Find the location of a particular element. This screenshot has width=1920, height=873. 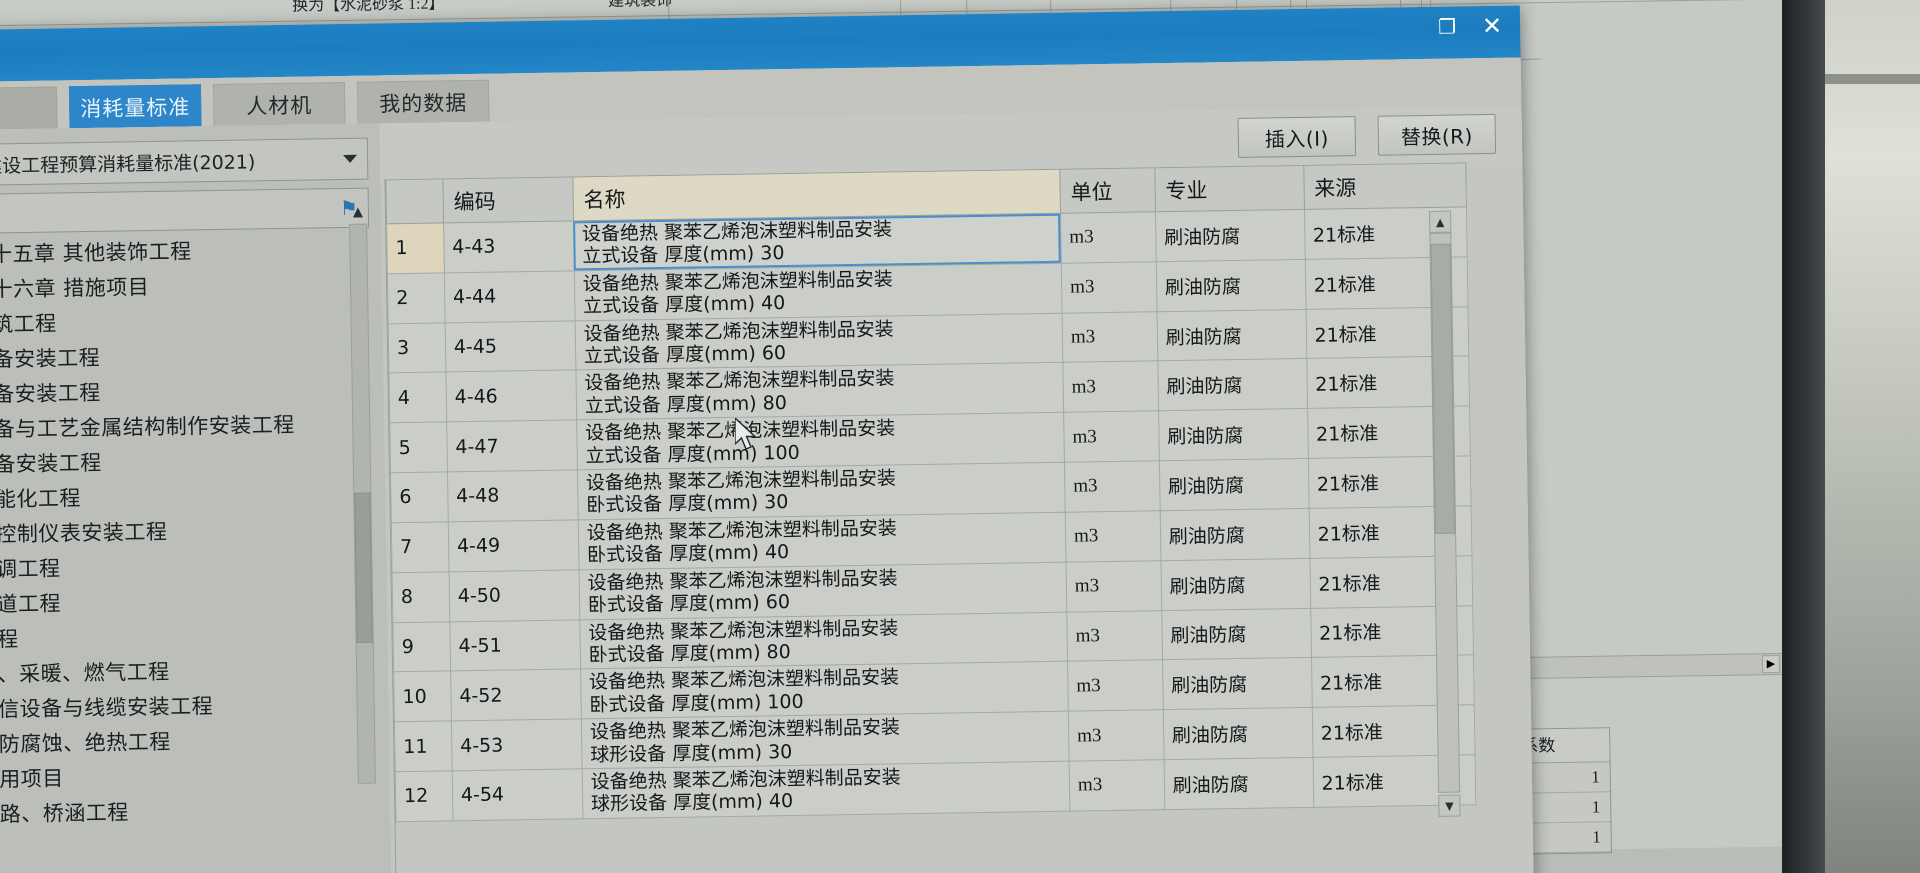

tree-item: 道路、桥涵工程 is located at coordinates (195, 811).